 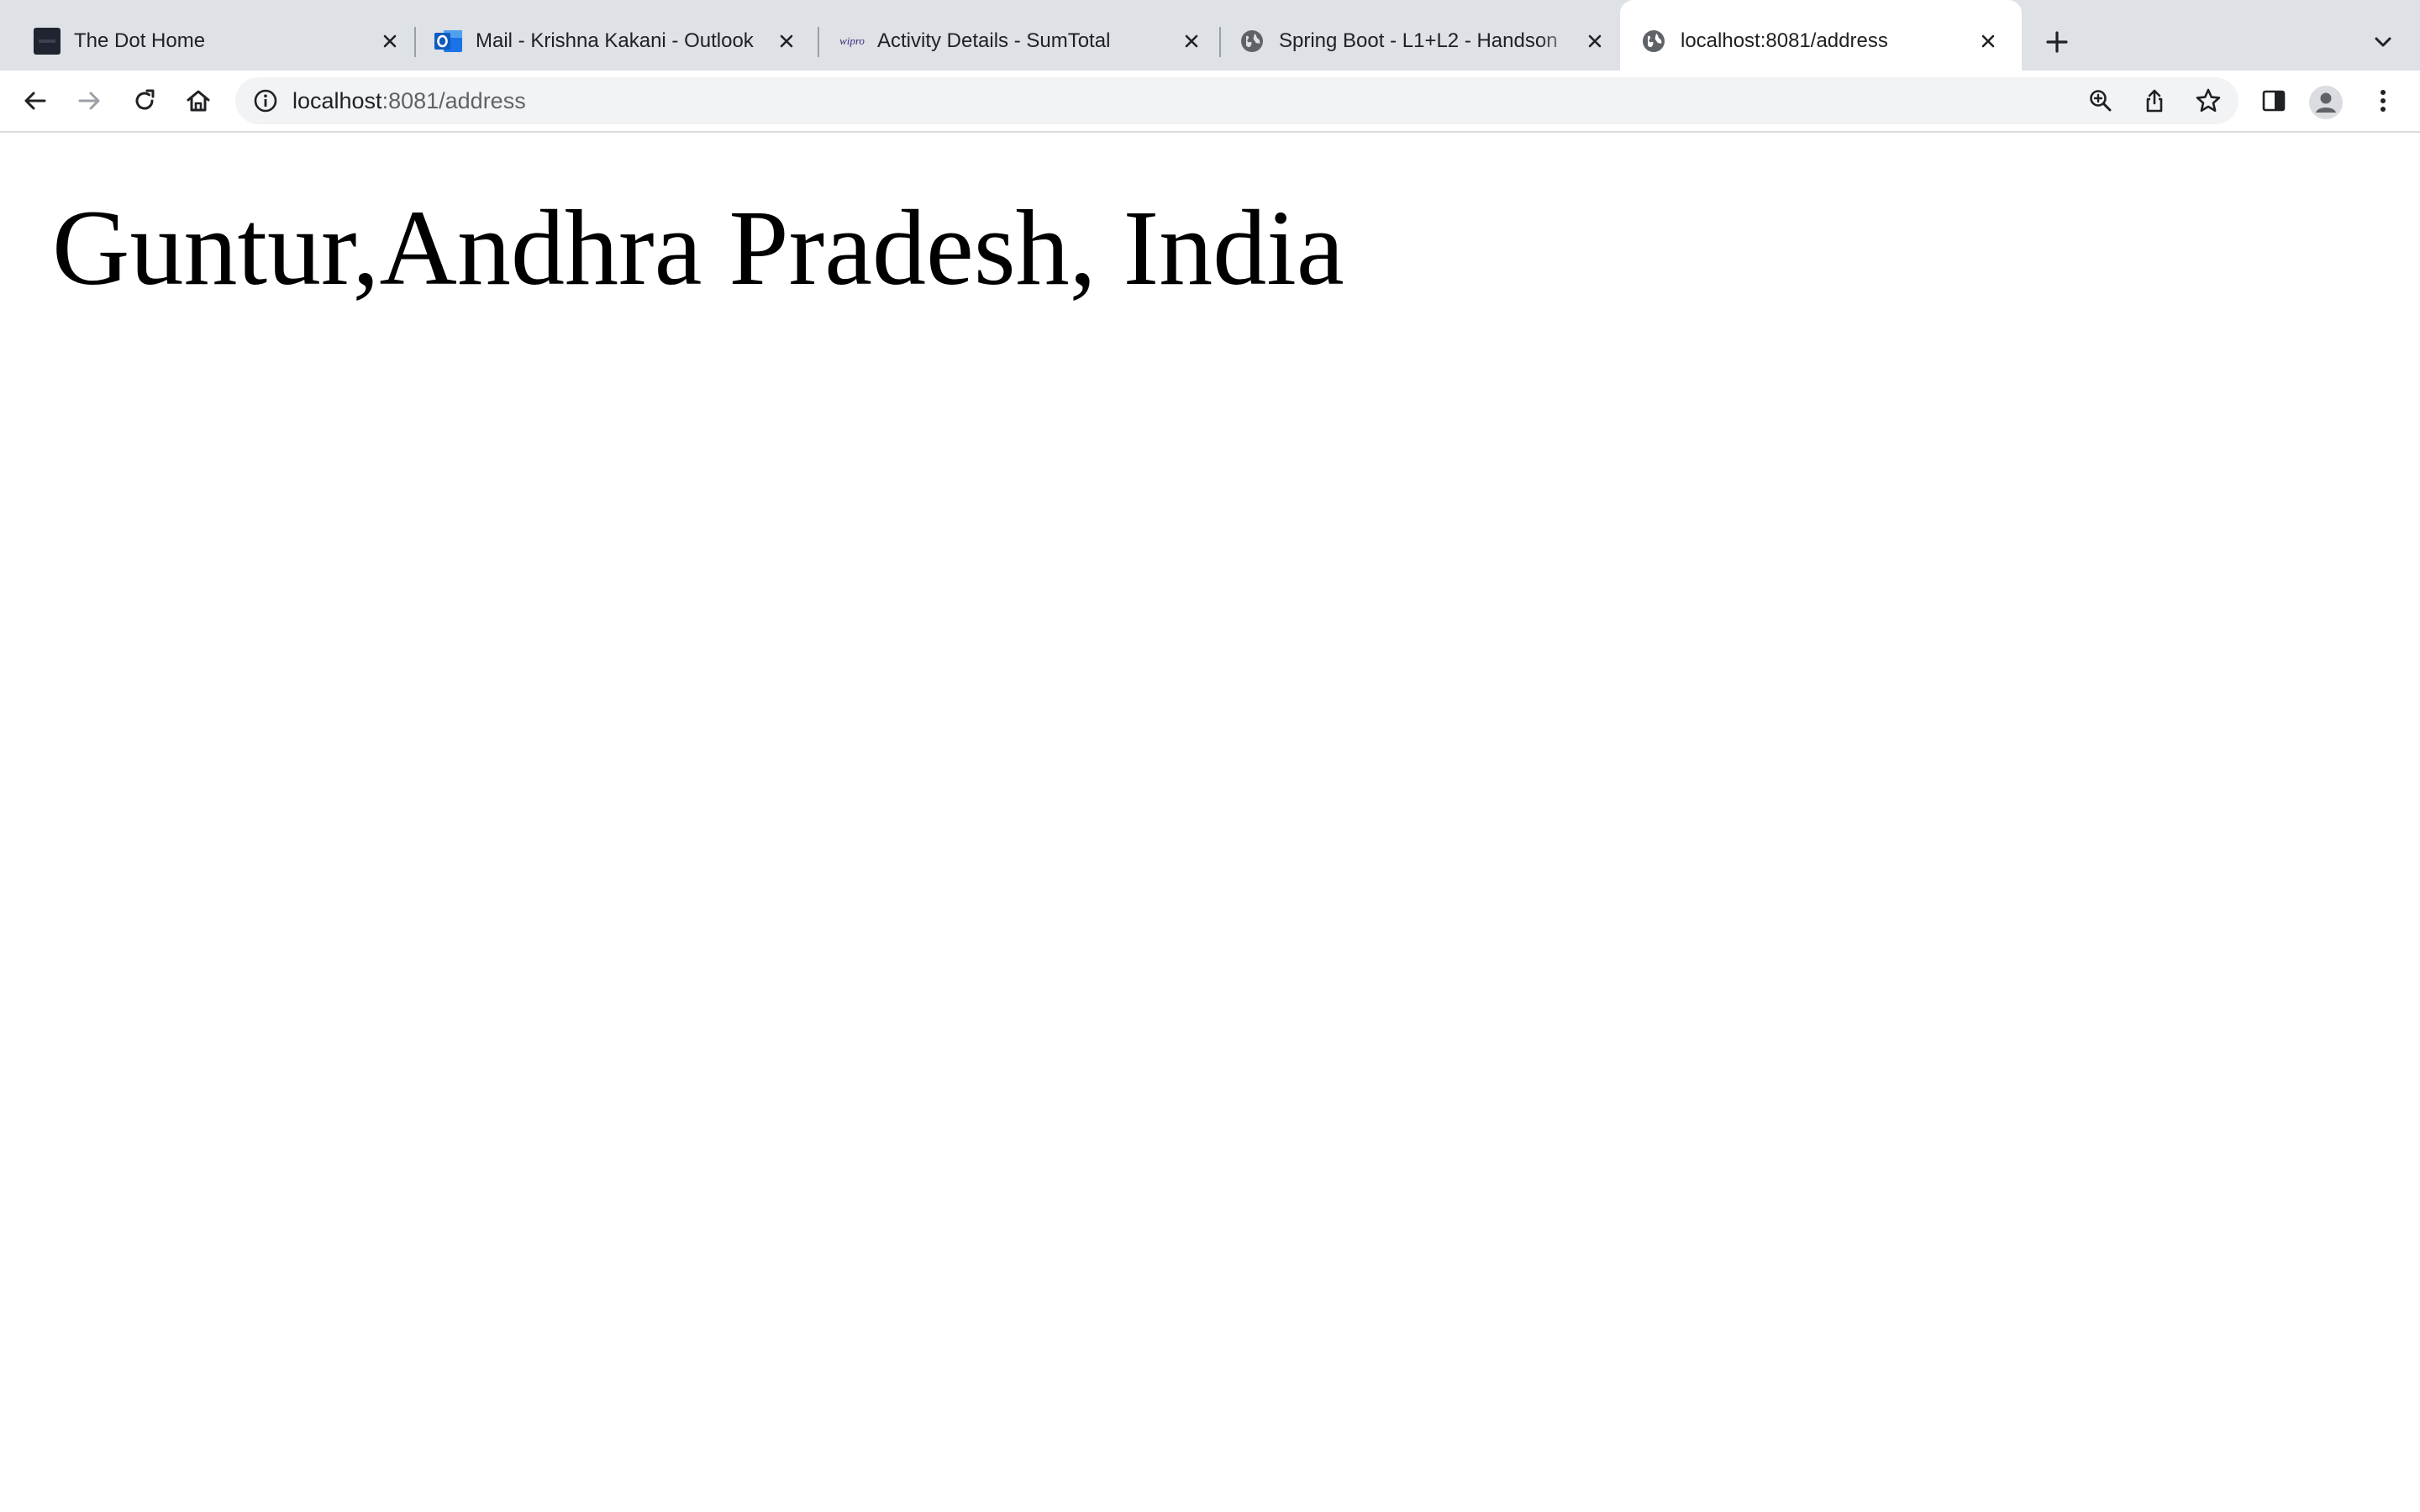 What do you see at coordinates (2101, 101) in the screenshot?
I see `zoom-icon` at bounding box center [2101, 101].